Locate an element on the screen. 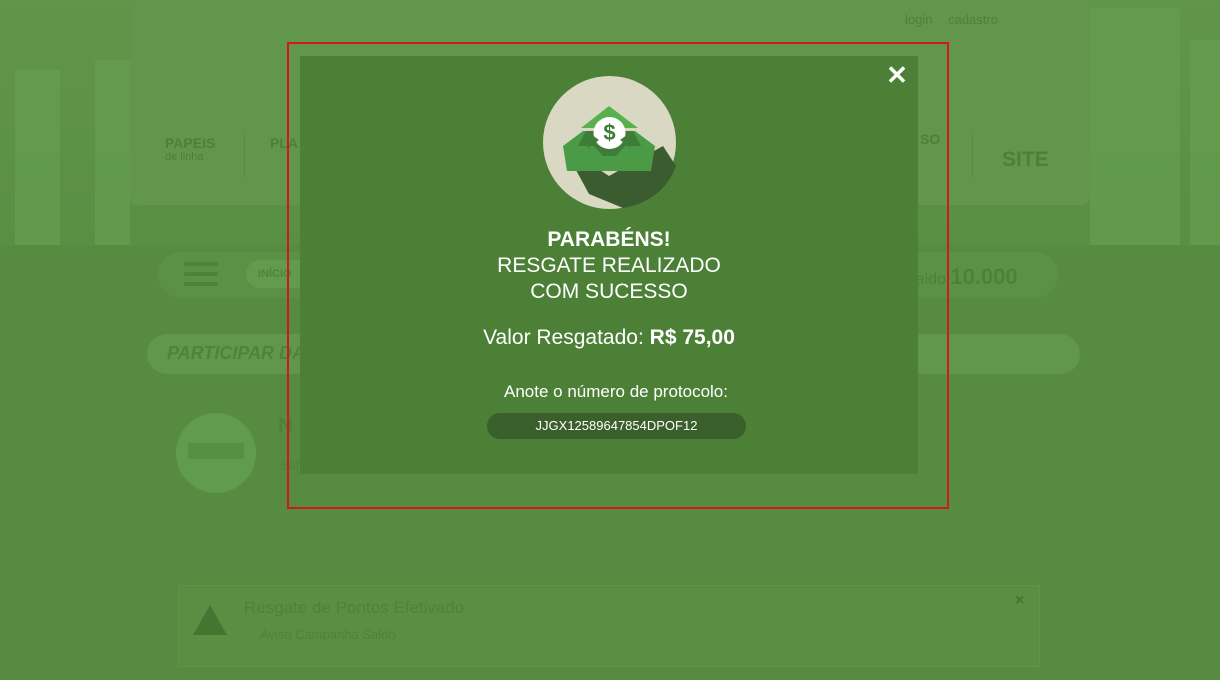  protocol-label: Anote o número de protocolo: is located at coordinates (616, 391).